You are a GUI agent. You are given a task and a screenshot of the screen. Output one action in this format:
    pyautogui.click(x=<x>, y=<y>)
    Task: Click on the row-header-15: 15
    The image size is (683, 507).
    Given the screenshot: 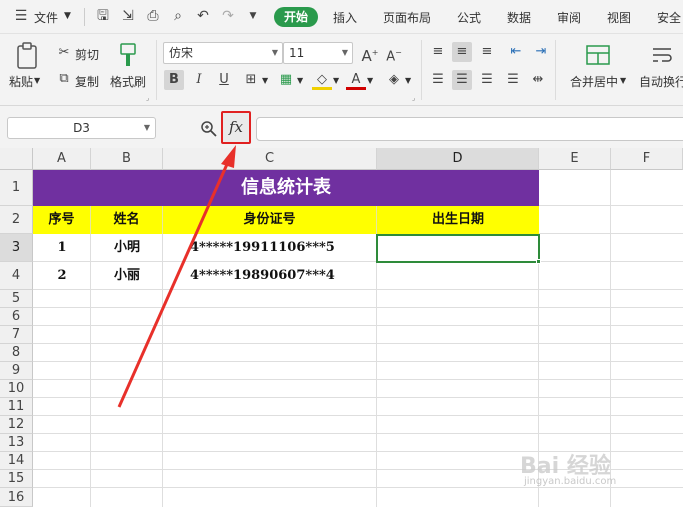 What is the action you would take?
    pyautogui.click(x=16, y=479)
    